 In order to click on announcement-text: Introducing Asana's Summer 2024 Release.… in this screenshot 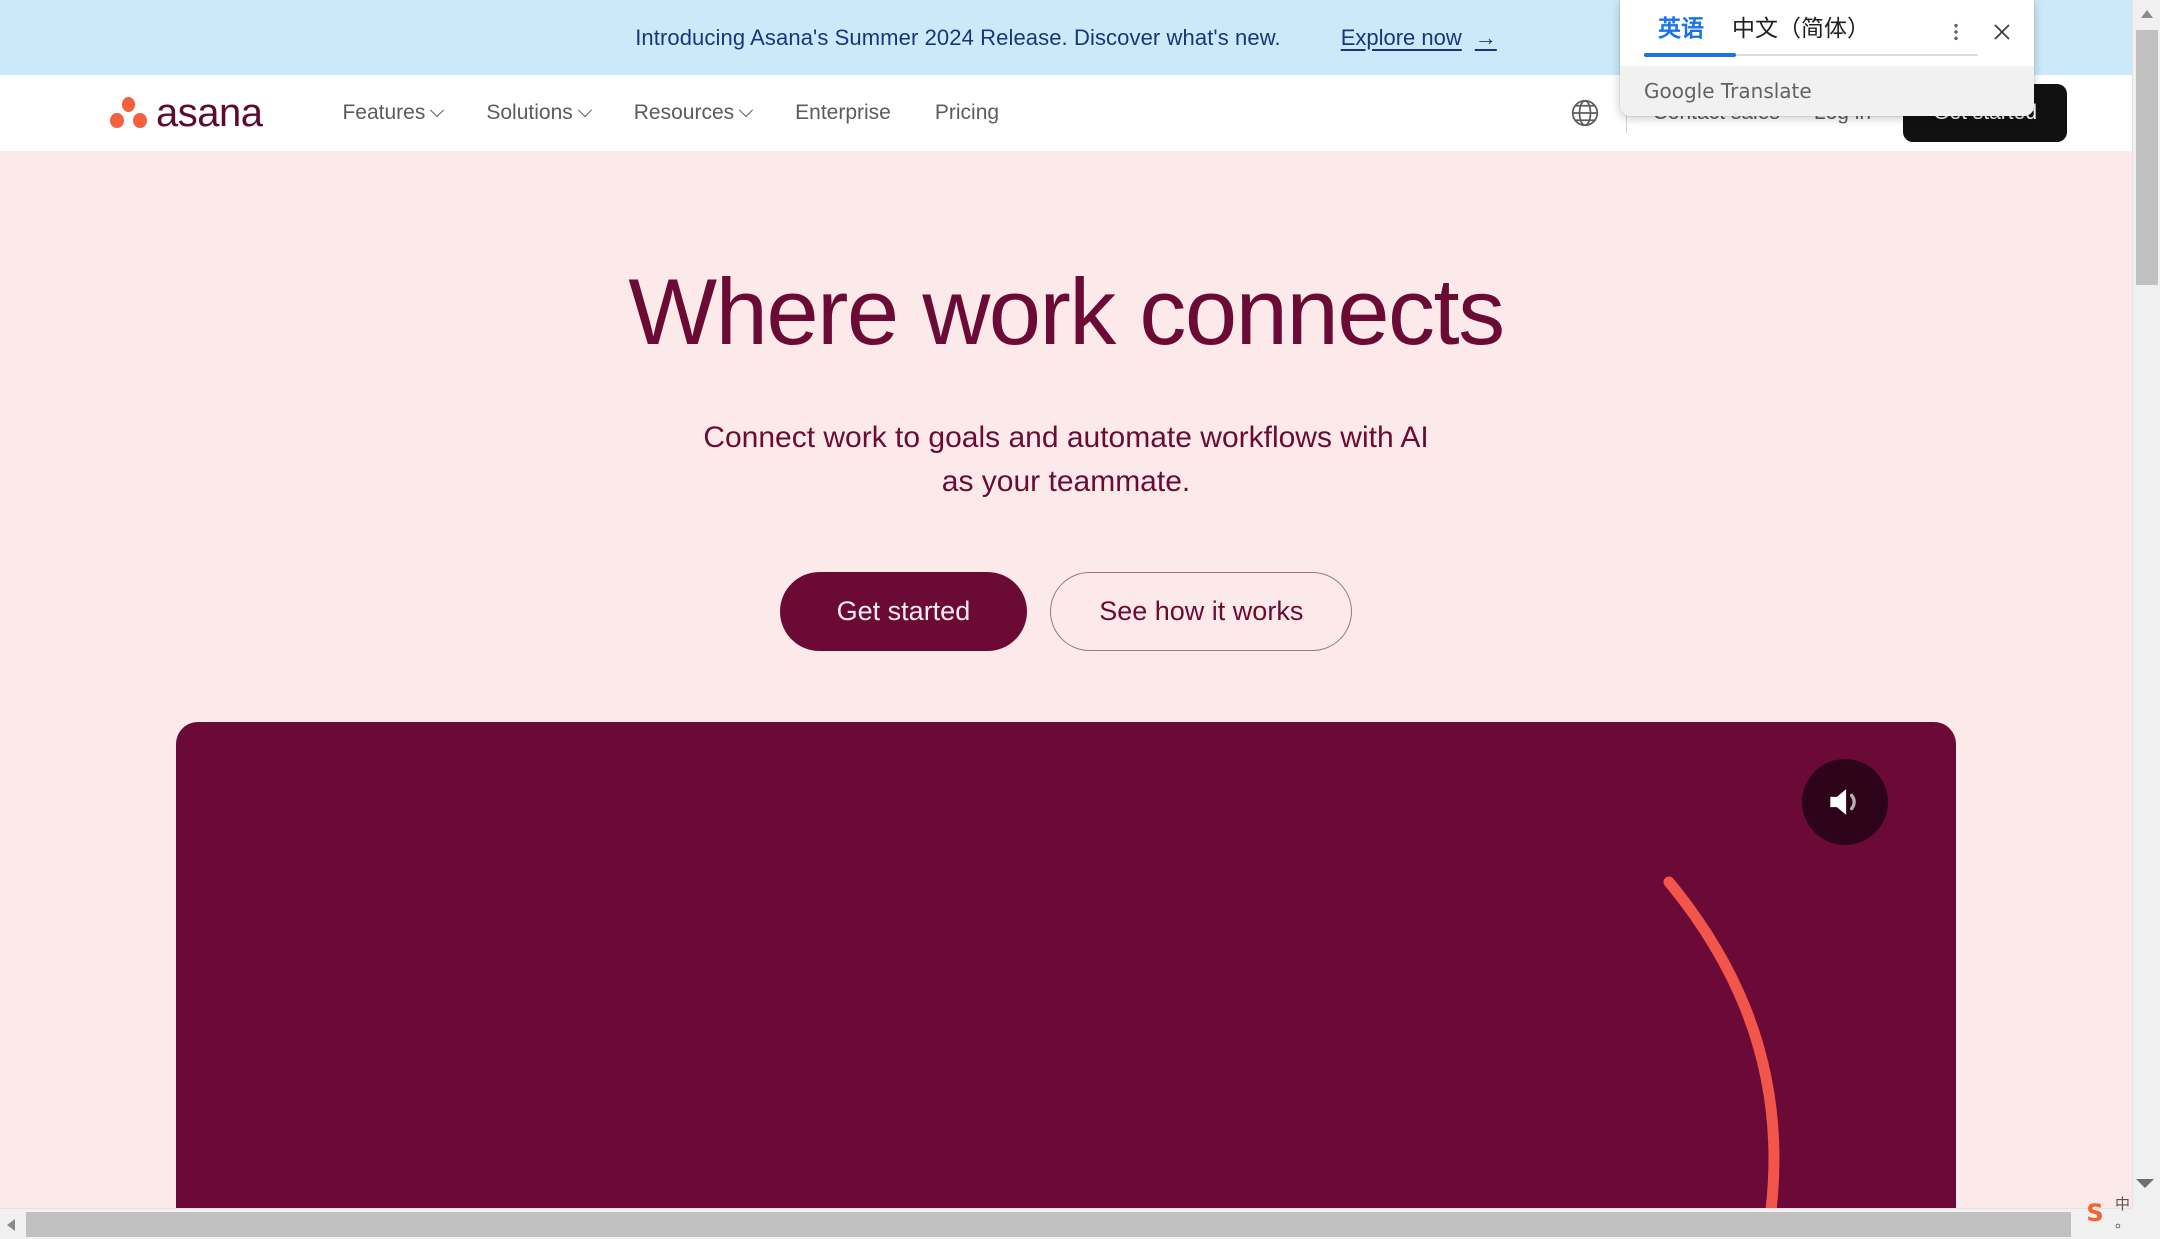, I will do `click(958, 37)`.